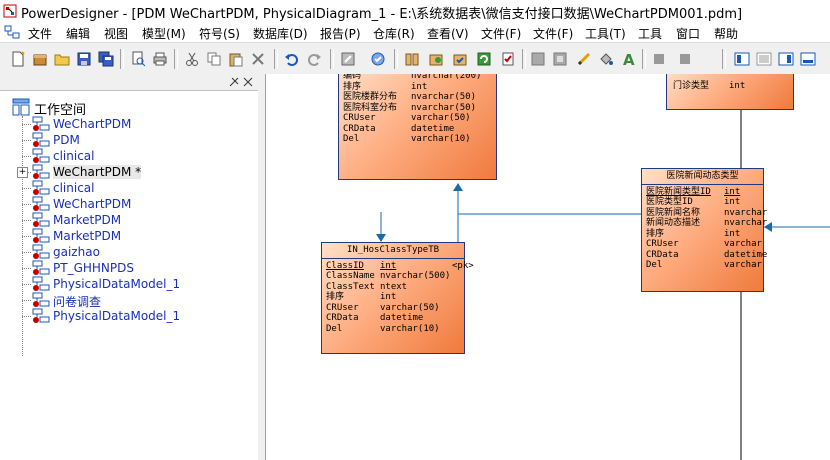 The width and height of the screenshot is (830, 460). I want to click on close-icon, so click(248, 82).